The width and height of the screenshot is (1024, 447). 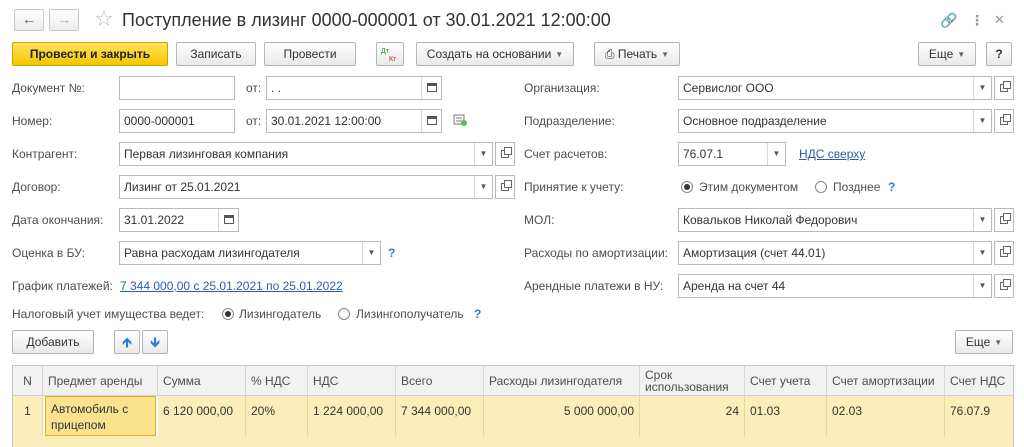 I want to click on number-input: 0000-000001, so click(x=177, y=121).